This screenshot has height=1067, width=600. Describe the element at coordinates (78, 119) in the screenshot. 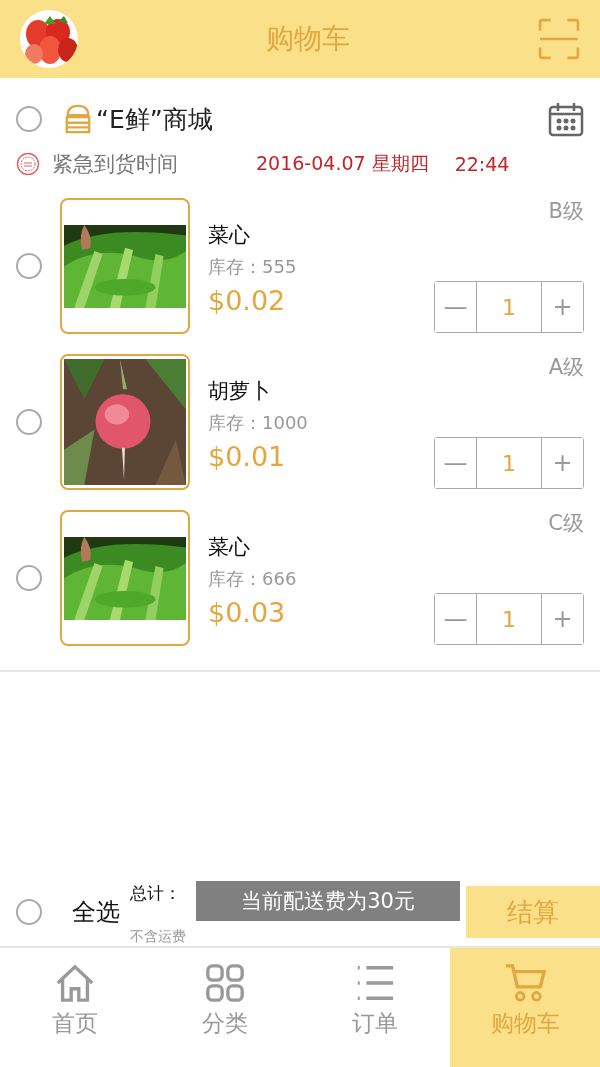

I see `shop-icon` at that location.